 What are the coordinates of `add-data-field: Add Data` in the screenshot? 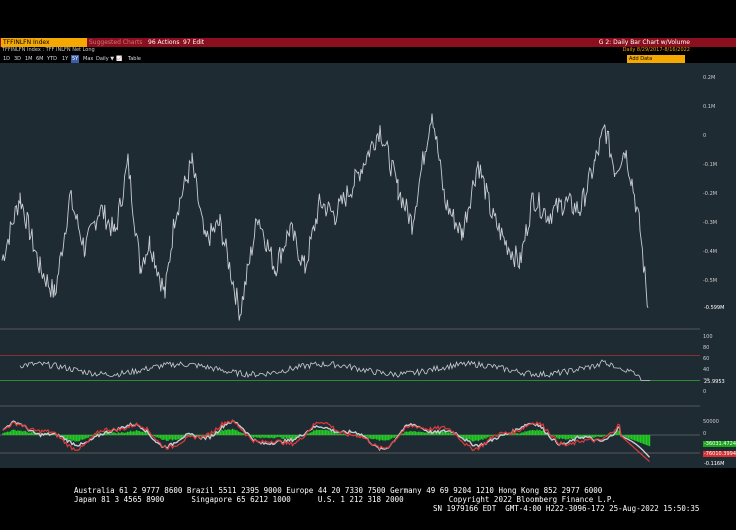 It's located at (656, 59).